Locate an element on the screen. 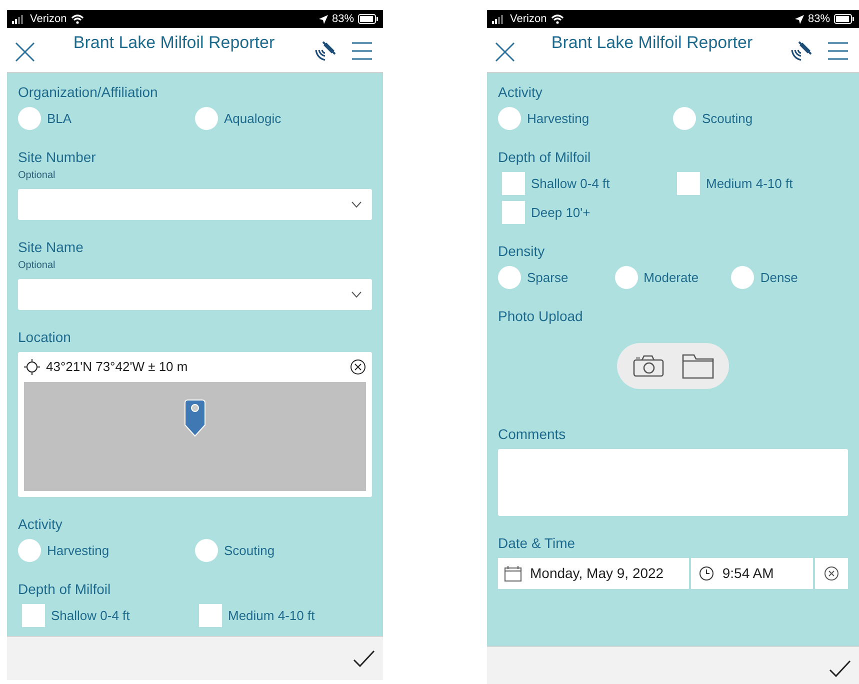 This screenshot has width=859, height=684. comments-field is located at coordinates (673, 482).